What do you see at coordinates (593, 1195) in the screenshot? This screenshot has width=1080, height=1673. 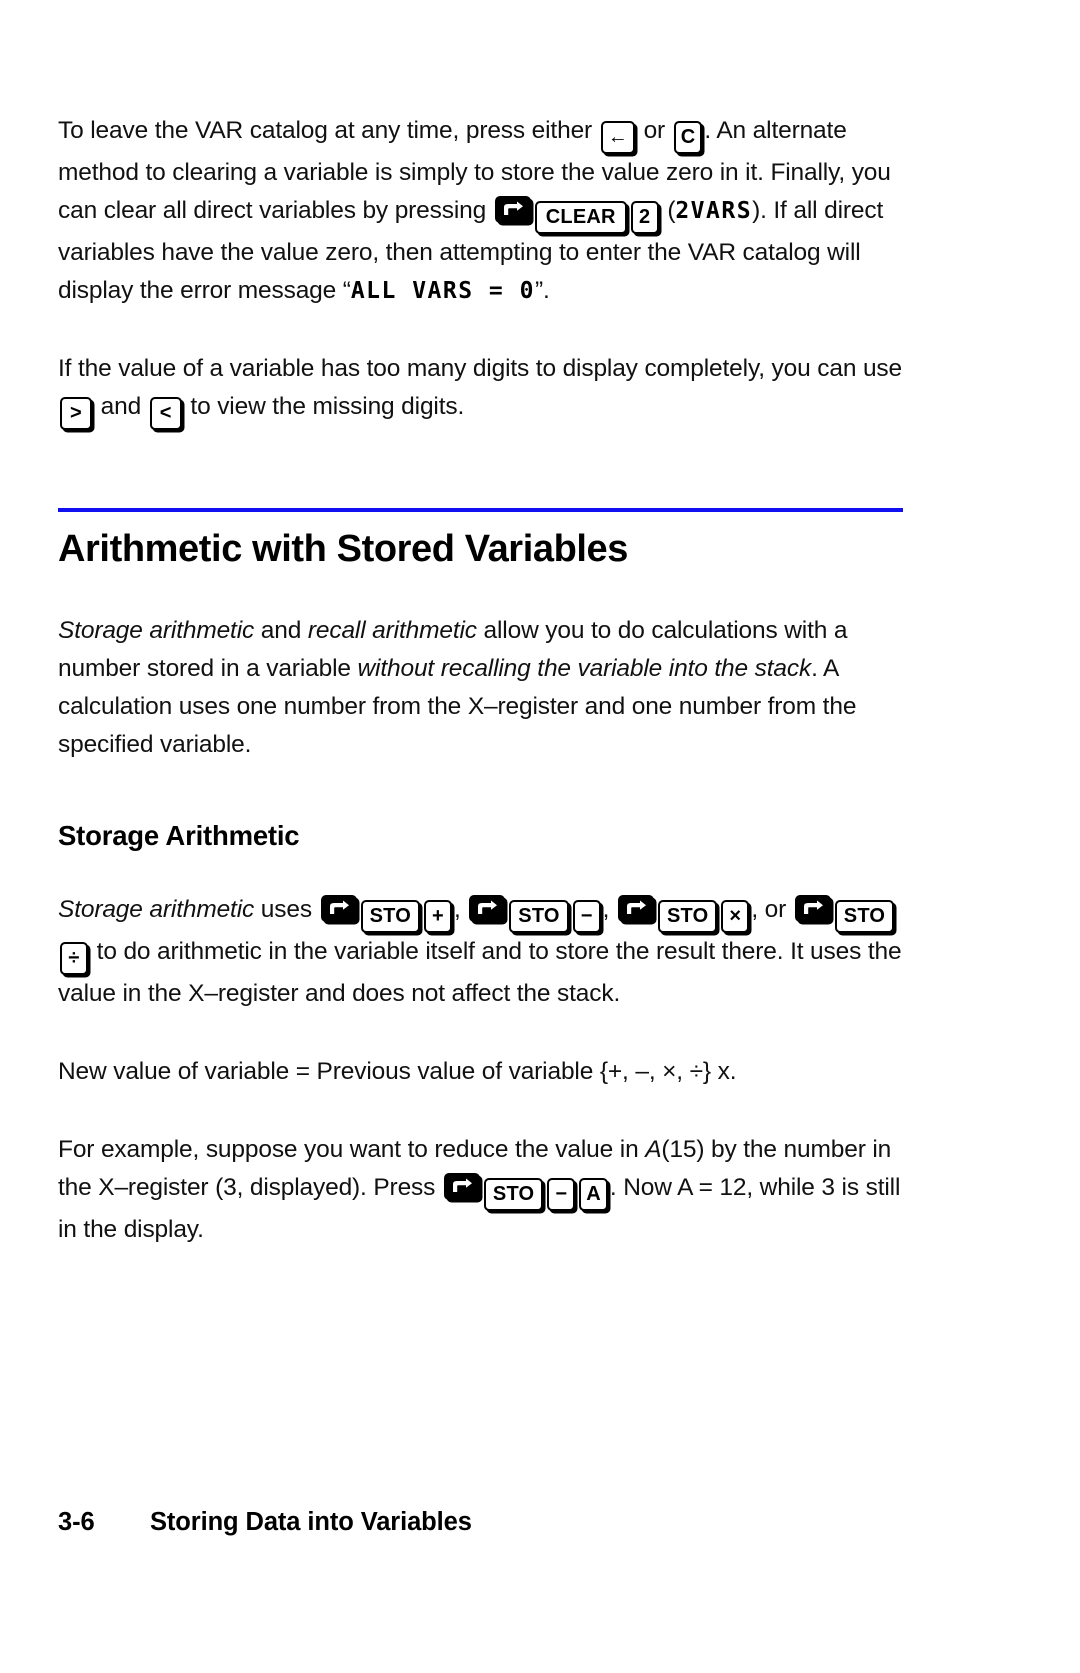 I see `key-a: A` at bounding box center [593, 1195].